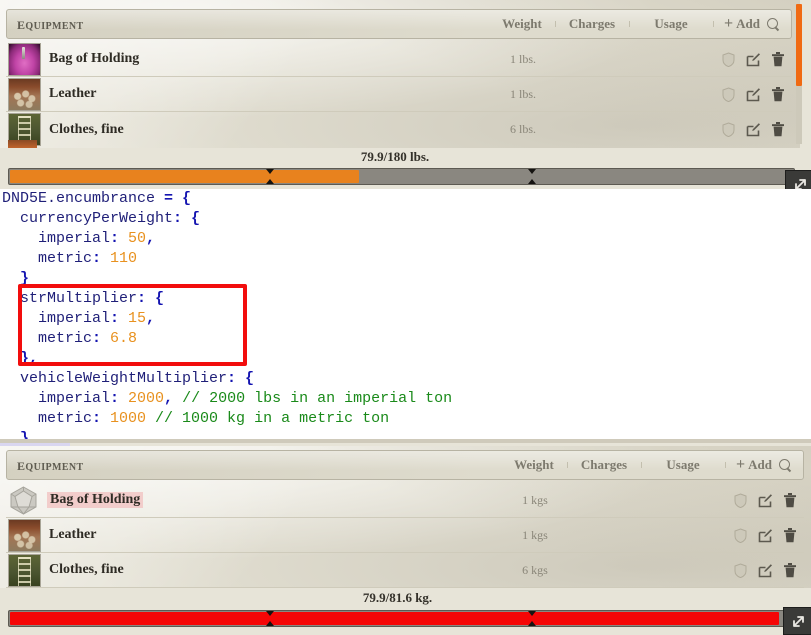 This screenshot has width=811, height=635. What do you see at coordinates (399, 94) in the screenshot?
I see `table-row: Leather 1 lbs.` at bounding box center [399, 94].